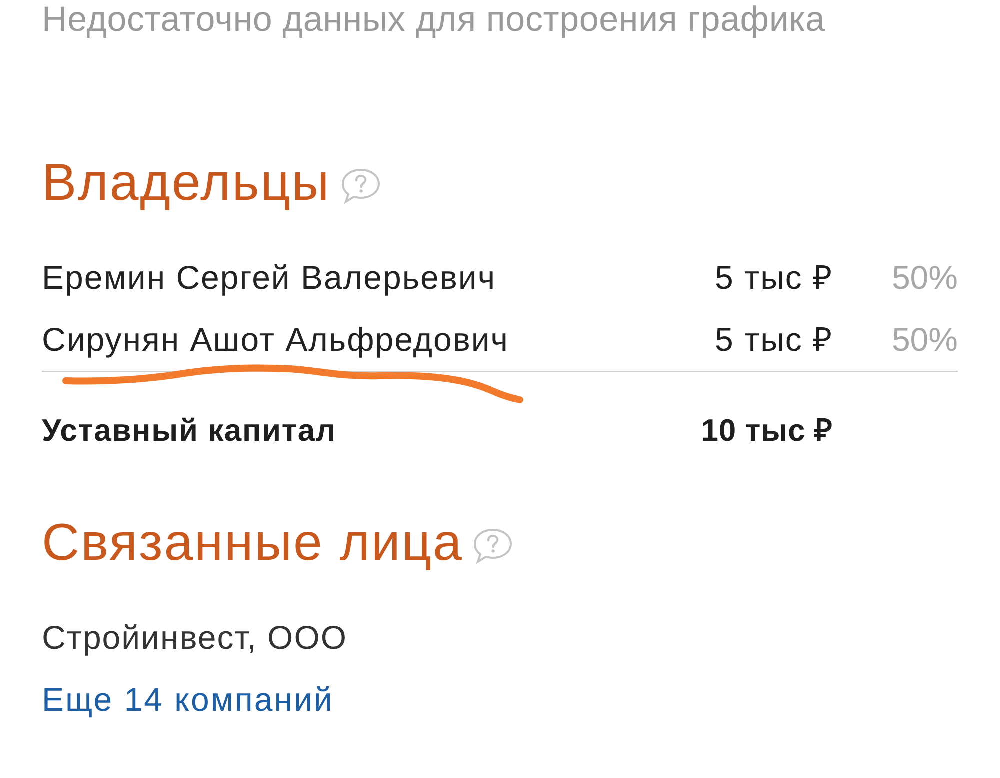 This screenshot has height=778, width=1000. I want to click on section-heading: Связанные лица, so click(253, 543).